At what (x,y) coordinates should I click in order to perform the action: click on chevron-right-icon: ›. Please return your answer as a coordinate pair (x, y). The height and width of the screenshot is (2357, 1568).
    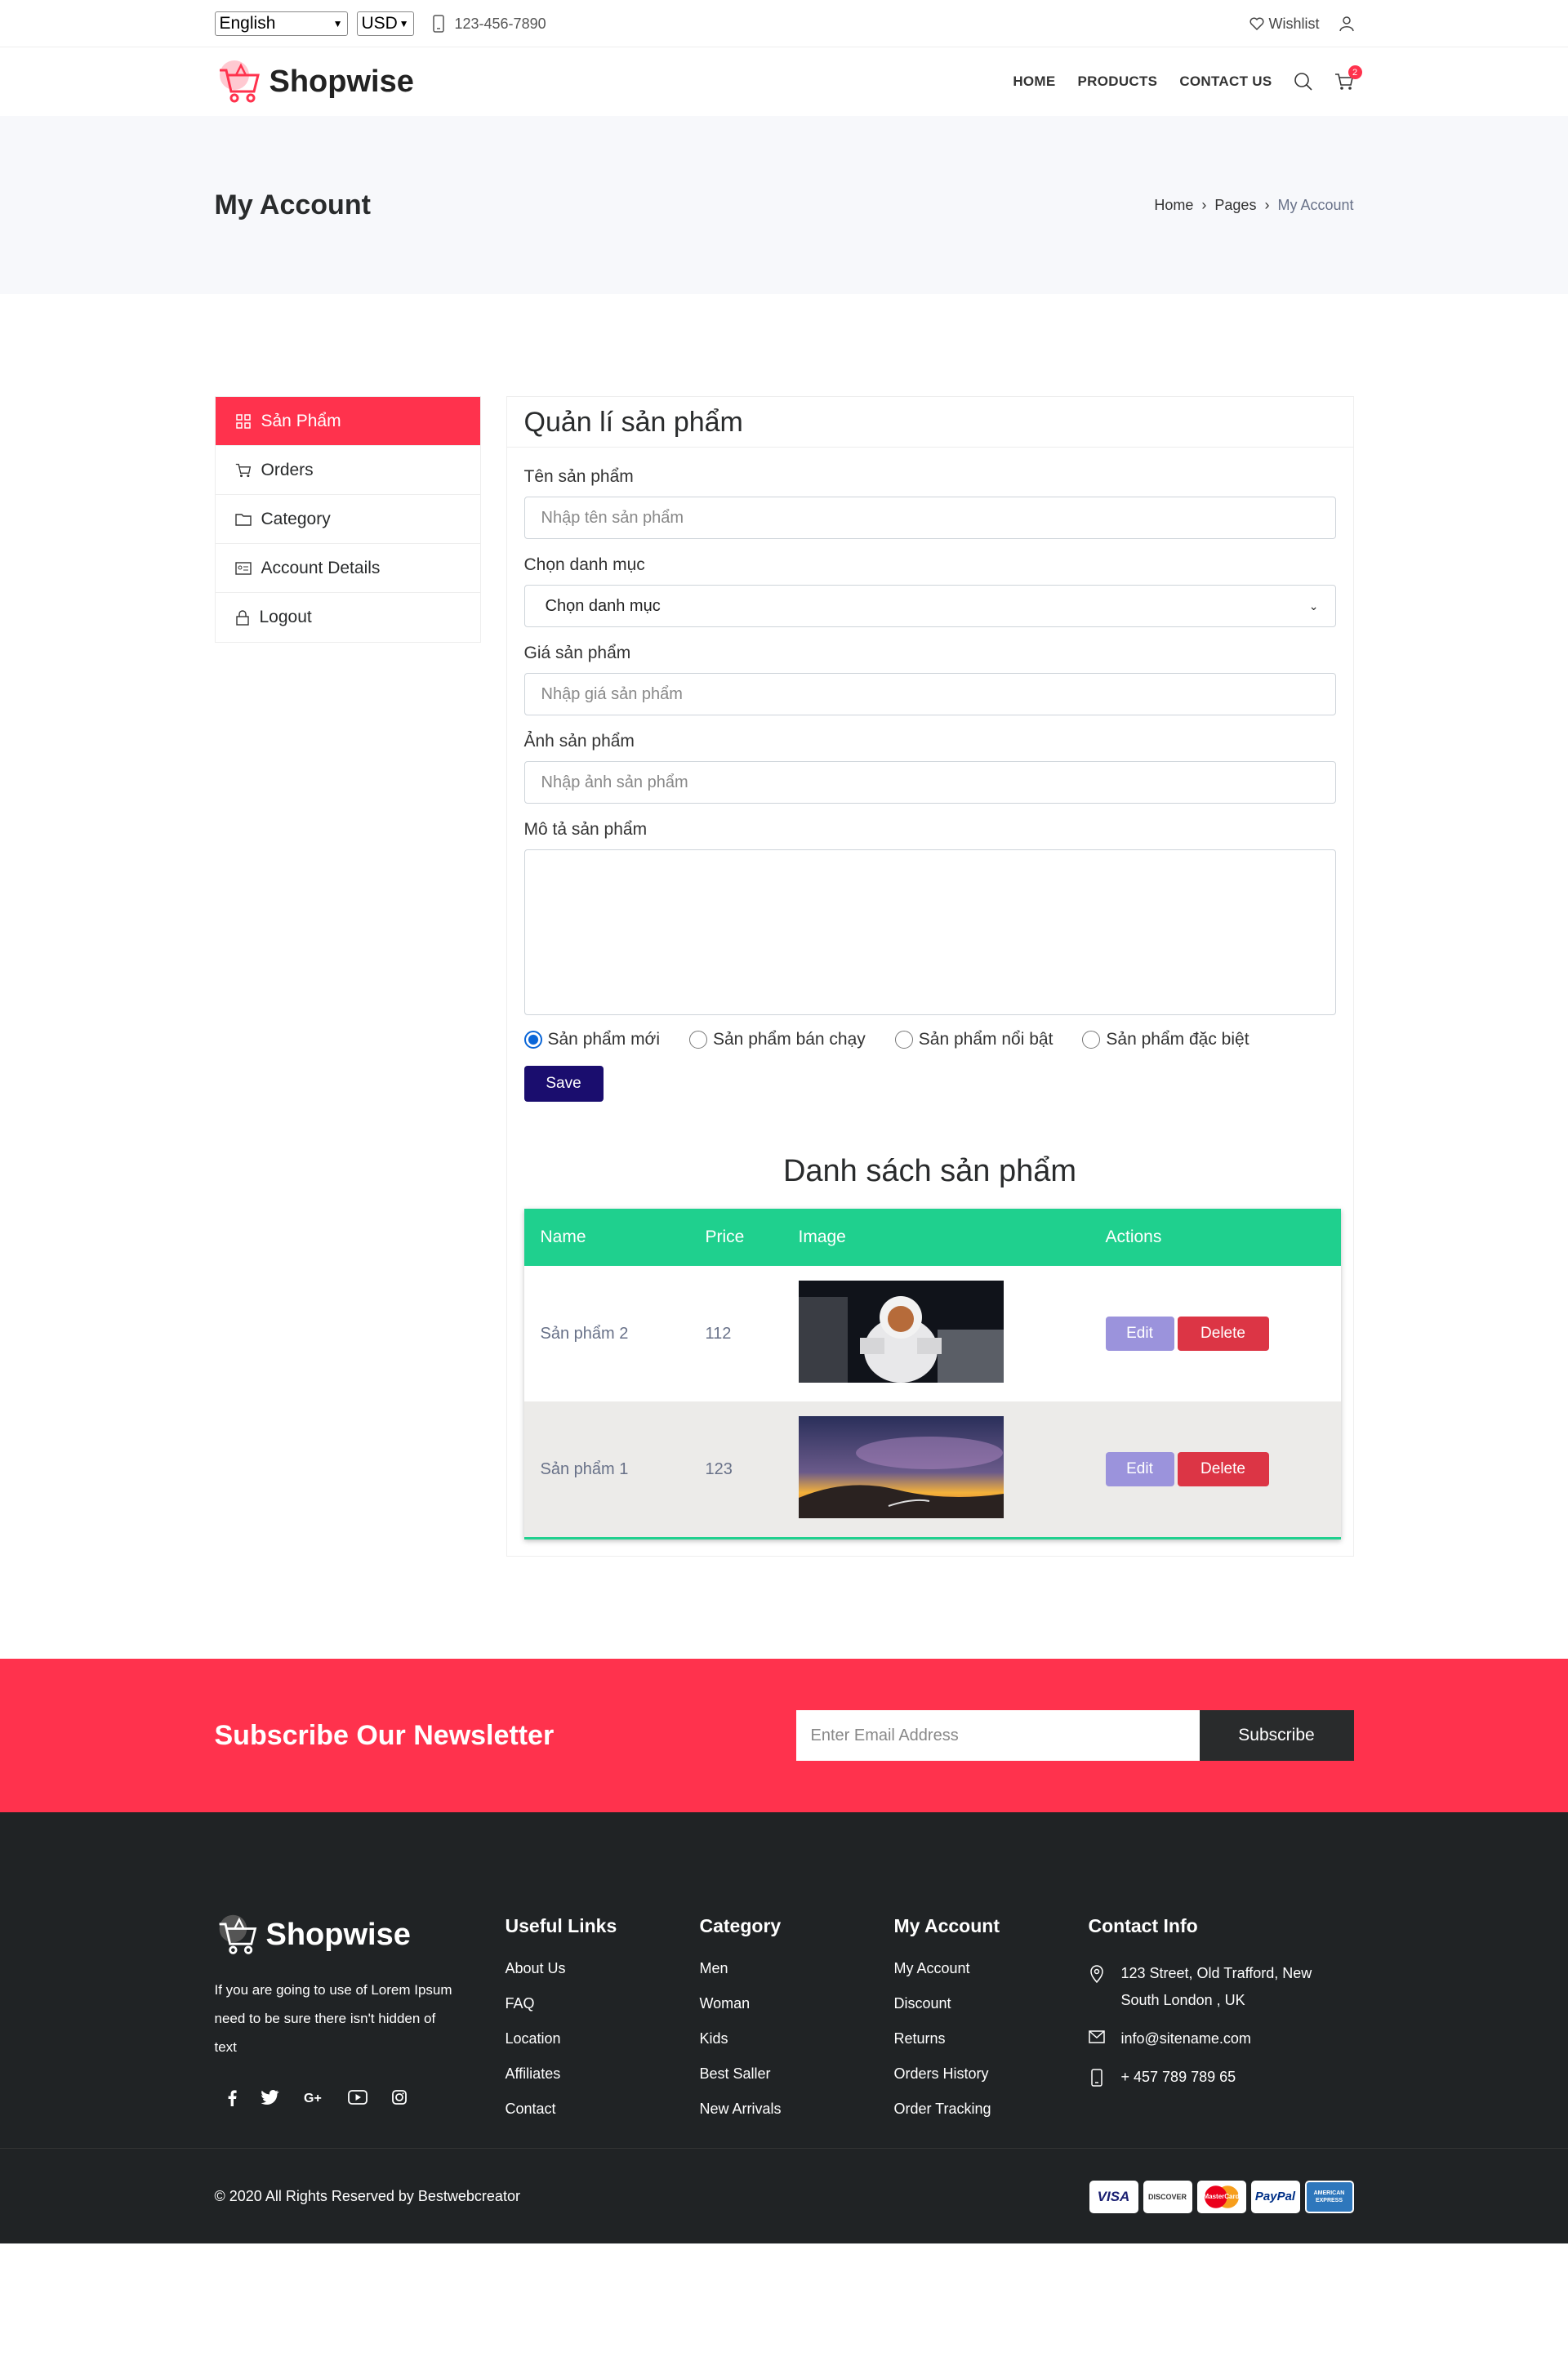
    Looking at the image, I should click on (1204, 204).